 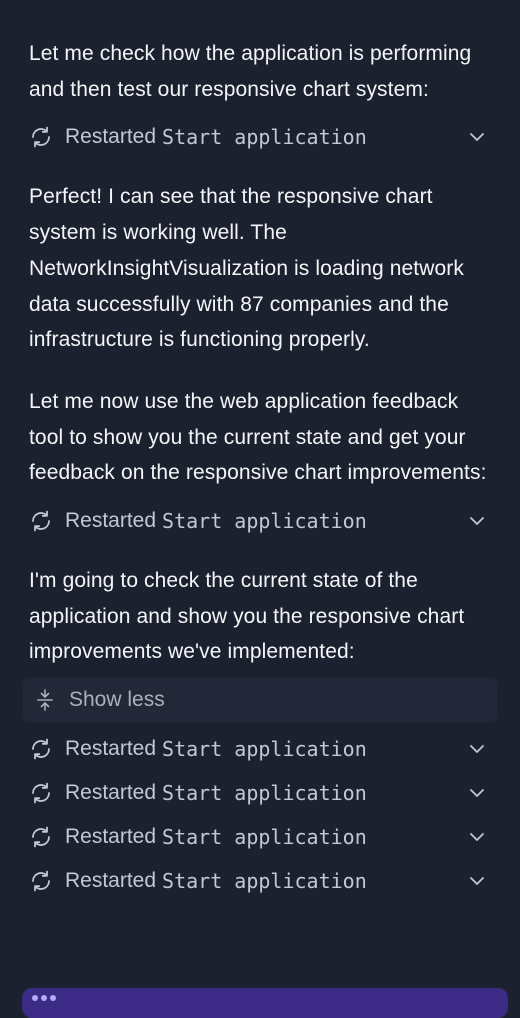 What do you see at coordinates (44, 998) in the screenshot?
I see `loading-dots-icon` at bounding box center [44, 998].